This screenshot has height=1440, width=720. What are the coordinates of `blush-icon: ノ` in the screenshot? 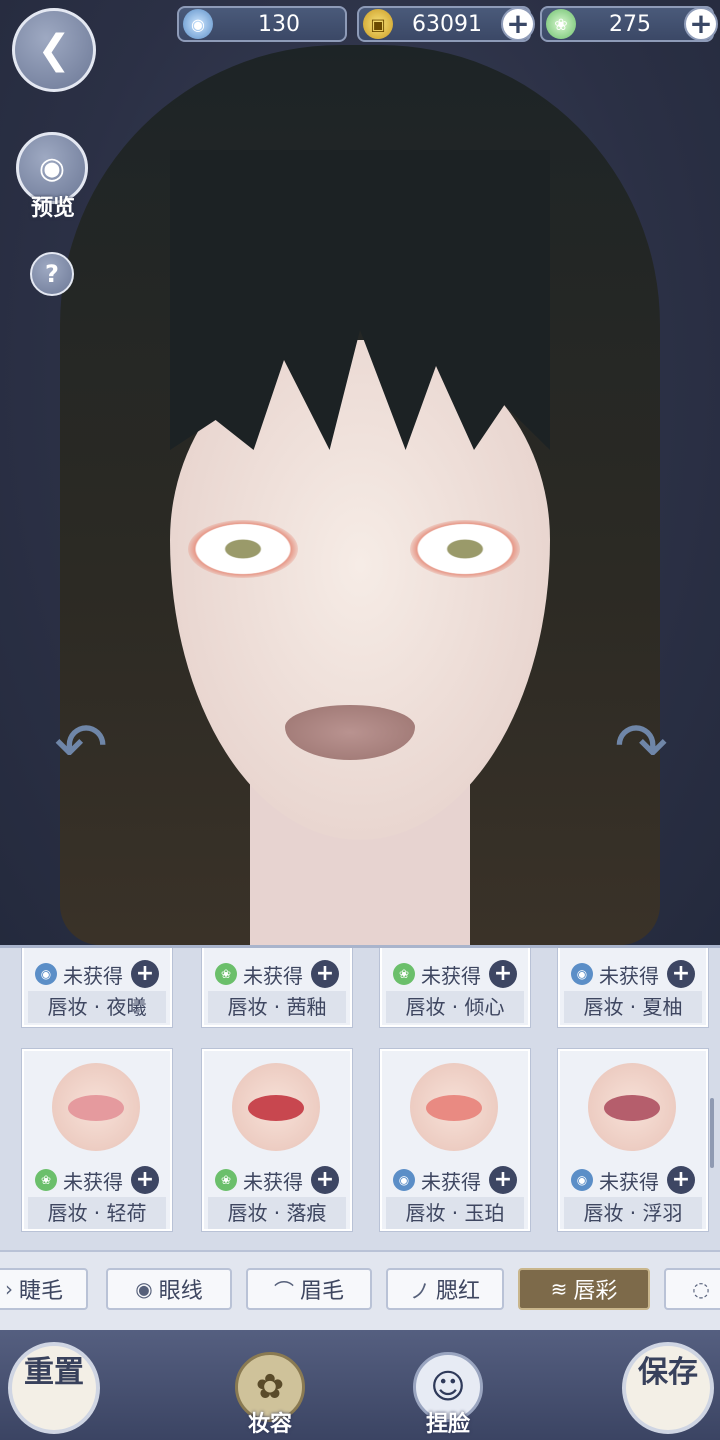 It's located at (419, 1290).